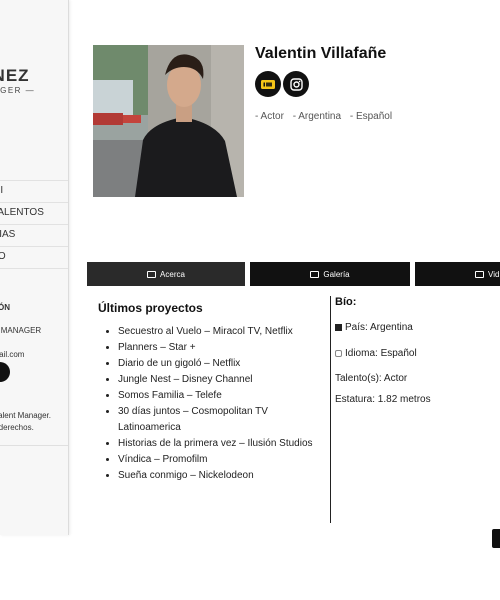 This screenshot has width=500, height=600. Describe the element at coordinates (34, 191) in the screenshot. I see `nav-item-about: MI` at that location.